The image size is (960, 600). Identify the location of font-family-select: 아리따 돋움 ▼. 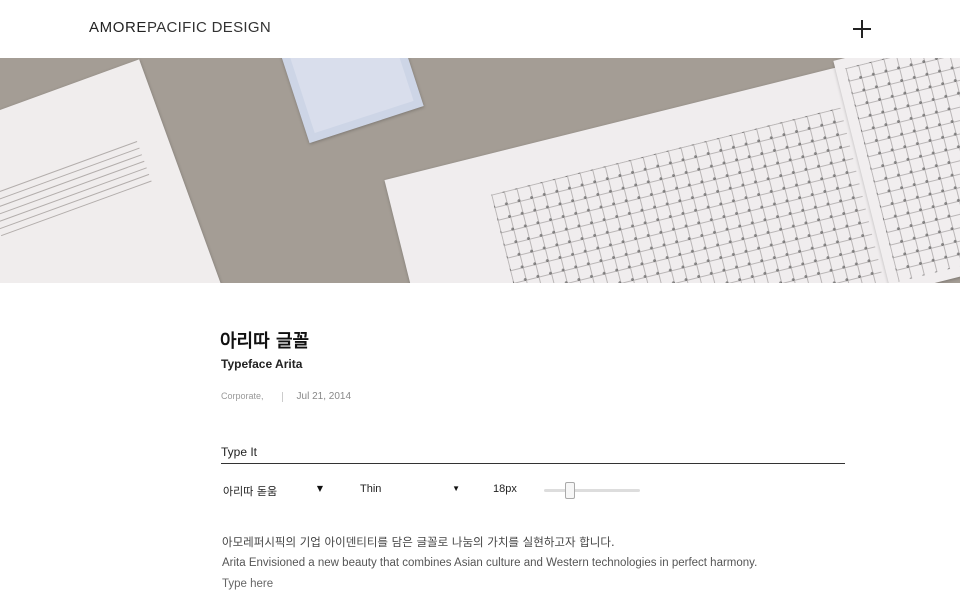
(273, 491).